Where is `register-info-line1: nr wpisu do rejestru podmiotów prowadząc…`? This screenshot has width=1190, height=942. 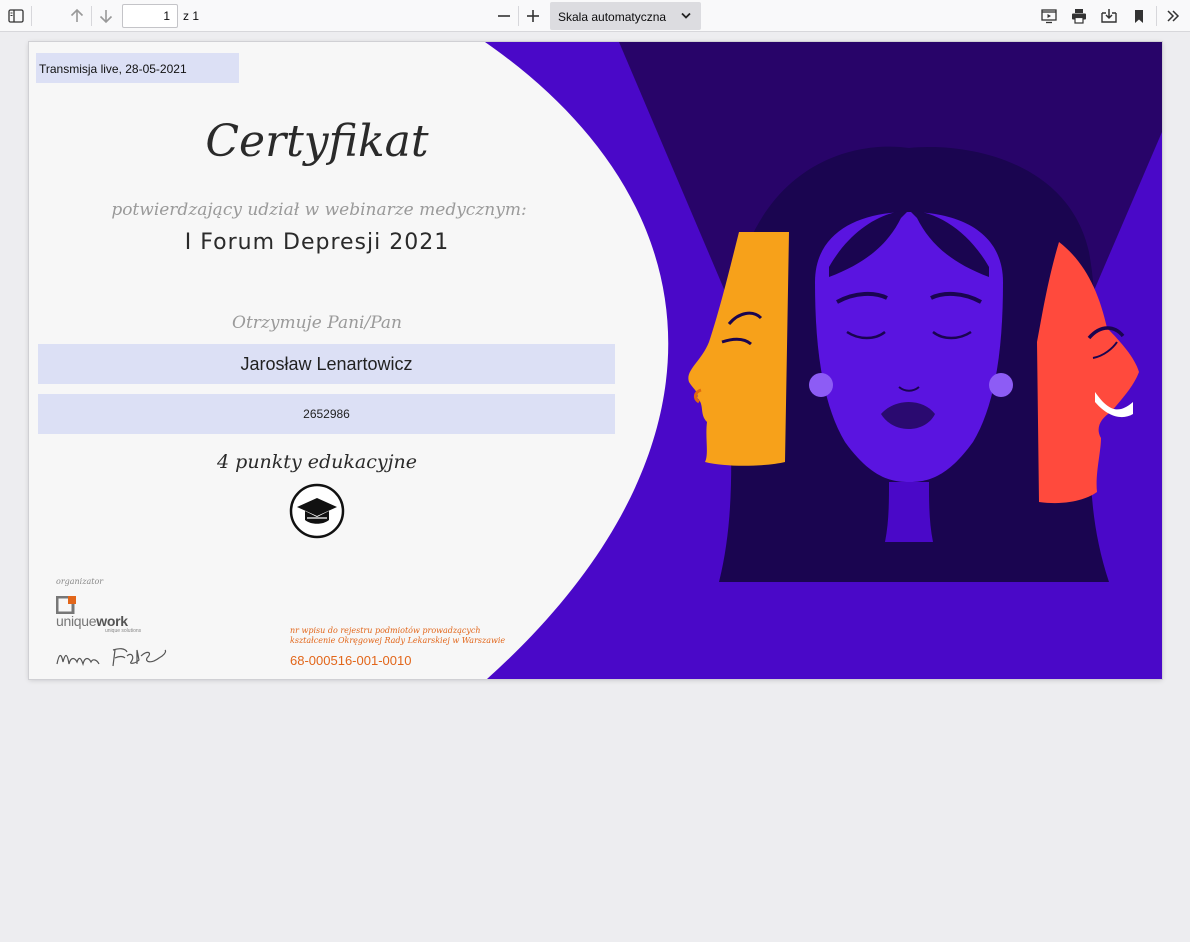
register-info-line1: nr wpisu do rejestru podmiotów prowadząc… is located at coordinates (385, 630).